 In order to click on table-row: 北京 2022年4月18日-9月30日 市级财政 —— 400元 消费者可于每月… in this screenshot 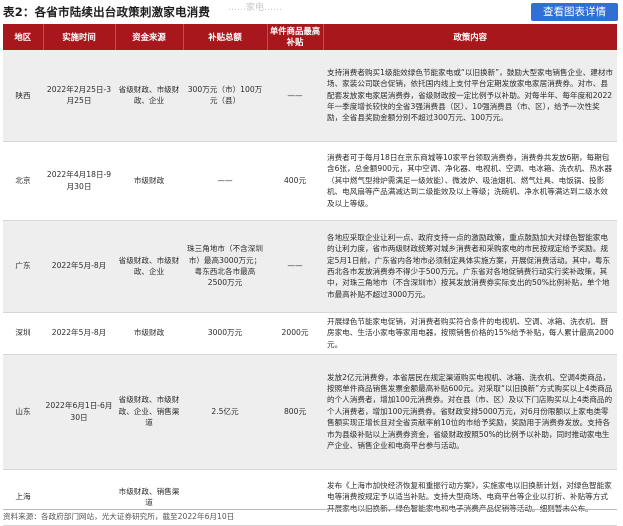, I will do `click(310, 181)`.